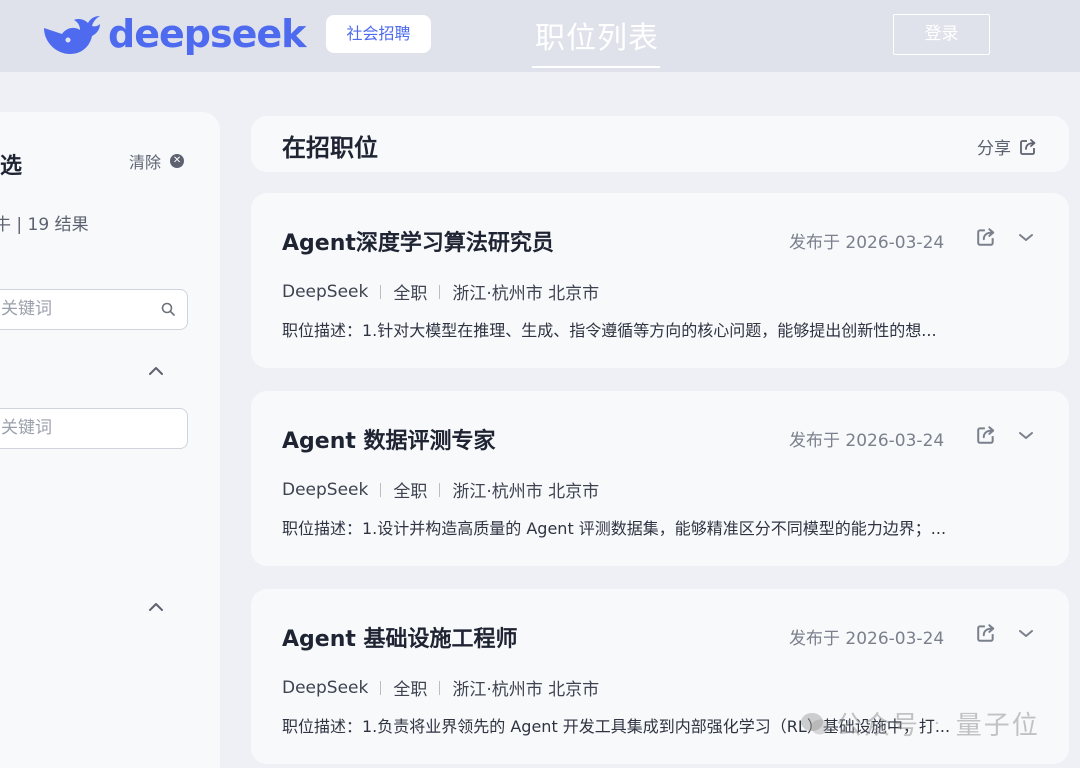  Describe the element at coordinates (145, 162) in the screenshot. I see `clear-label: 清除` at that location.